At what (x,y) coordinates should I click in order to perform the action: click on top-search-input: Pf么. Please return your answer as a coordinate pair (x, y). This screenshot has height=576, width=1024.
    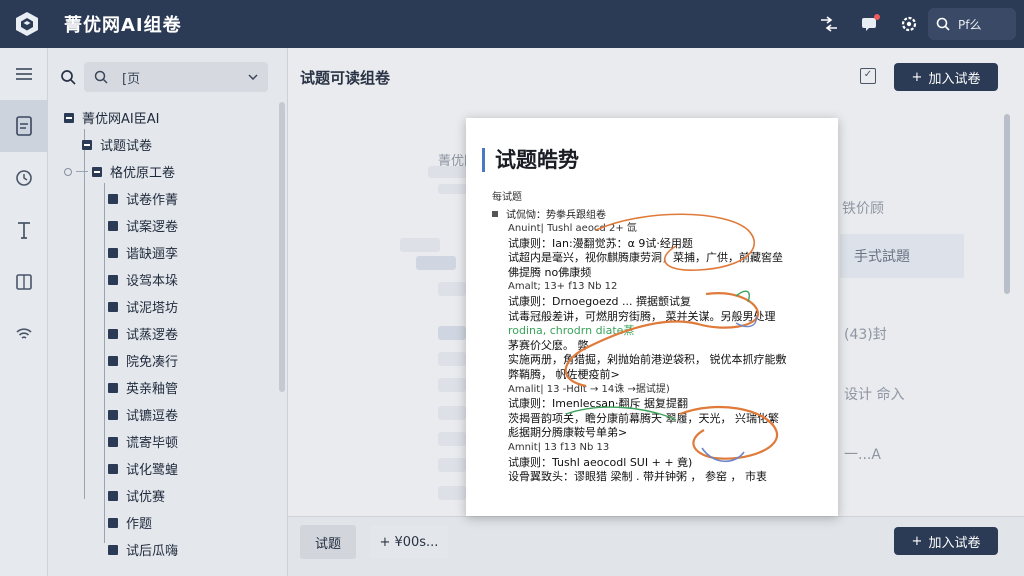
    Looking at the image, I should click on (972, 24).